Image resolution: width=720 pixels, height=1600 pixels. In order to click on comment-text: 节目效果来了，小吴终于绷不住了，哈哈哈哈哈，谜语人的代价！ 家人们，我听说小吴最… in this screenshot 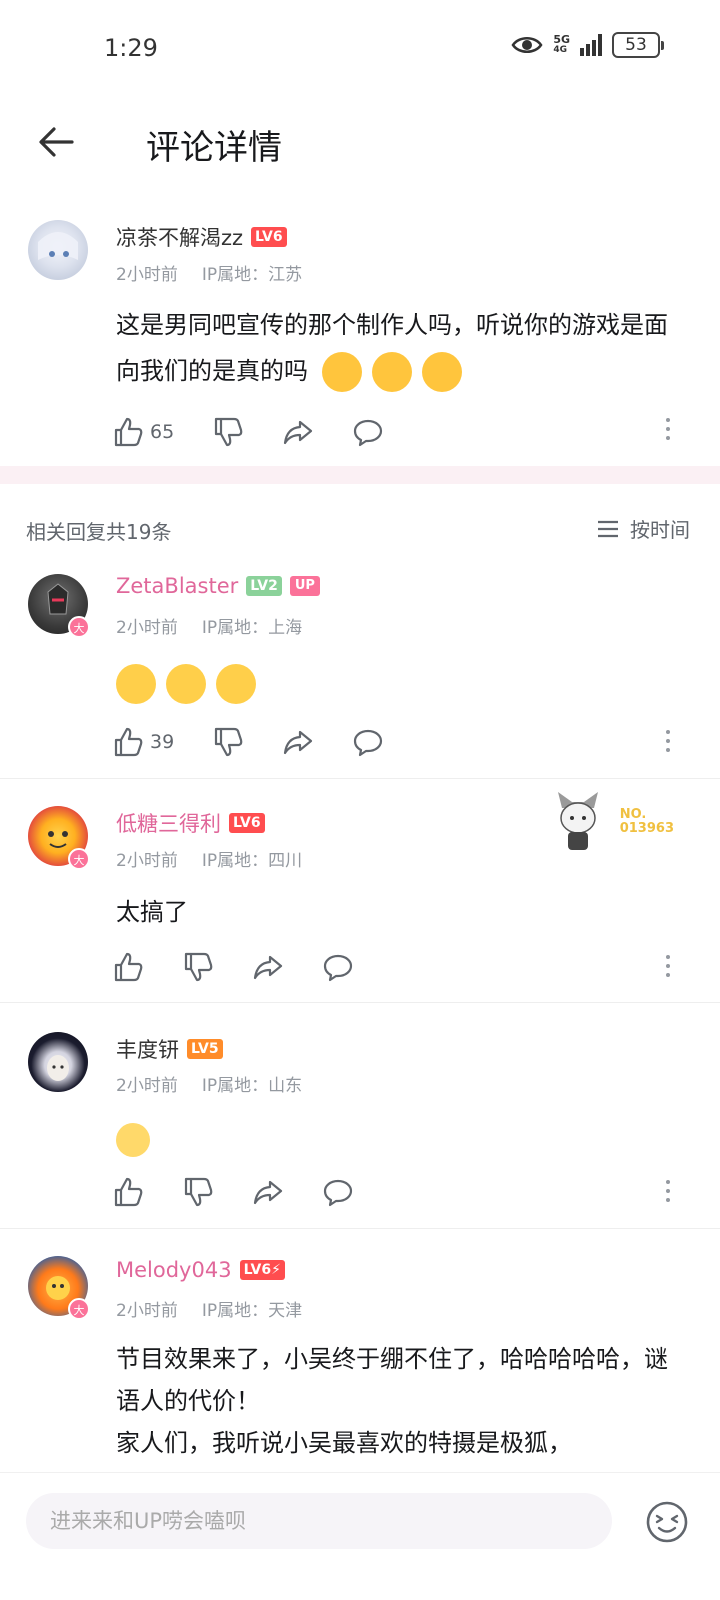, I will do `click(392, 1401)`.